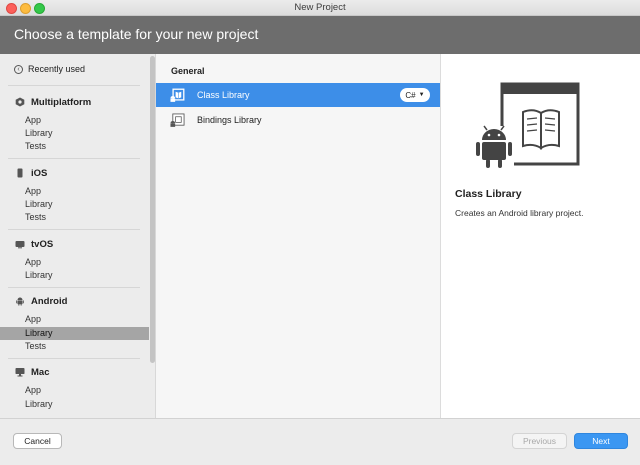 Image resolution: width=640 pixels, height=465 pixels. What do you see at coordinates (74, 390) in the screenshot?
I see `sidebar-item-mac-app: App` at bounding box center [74, 390].